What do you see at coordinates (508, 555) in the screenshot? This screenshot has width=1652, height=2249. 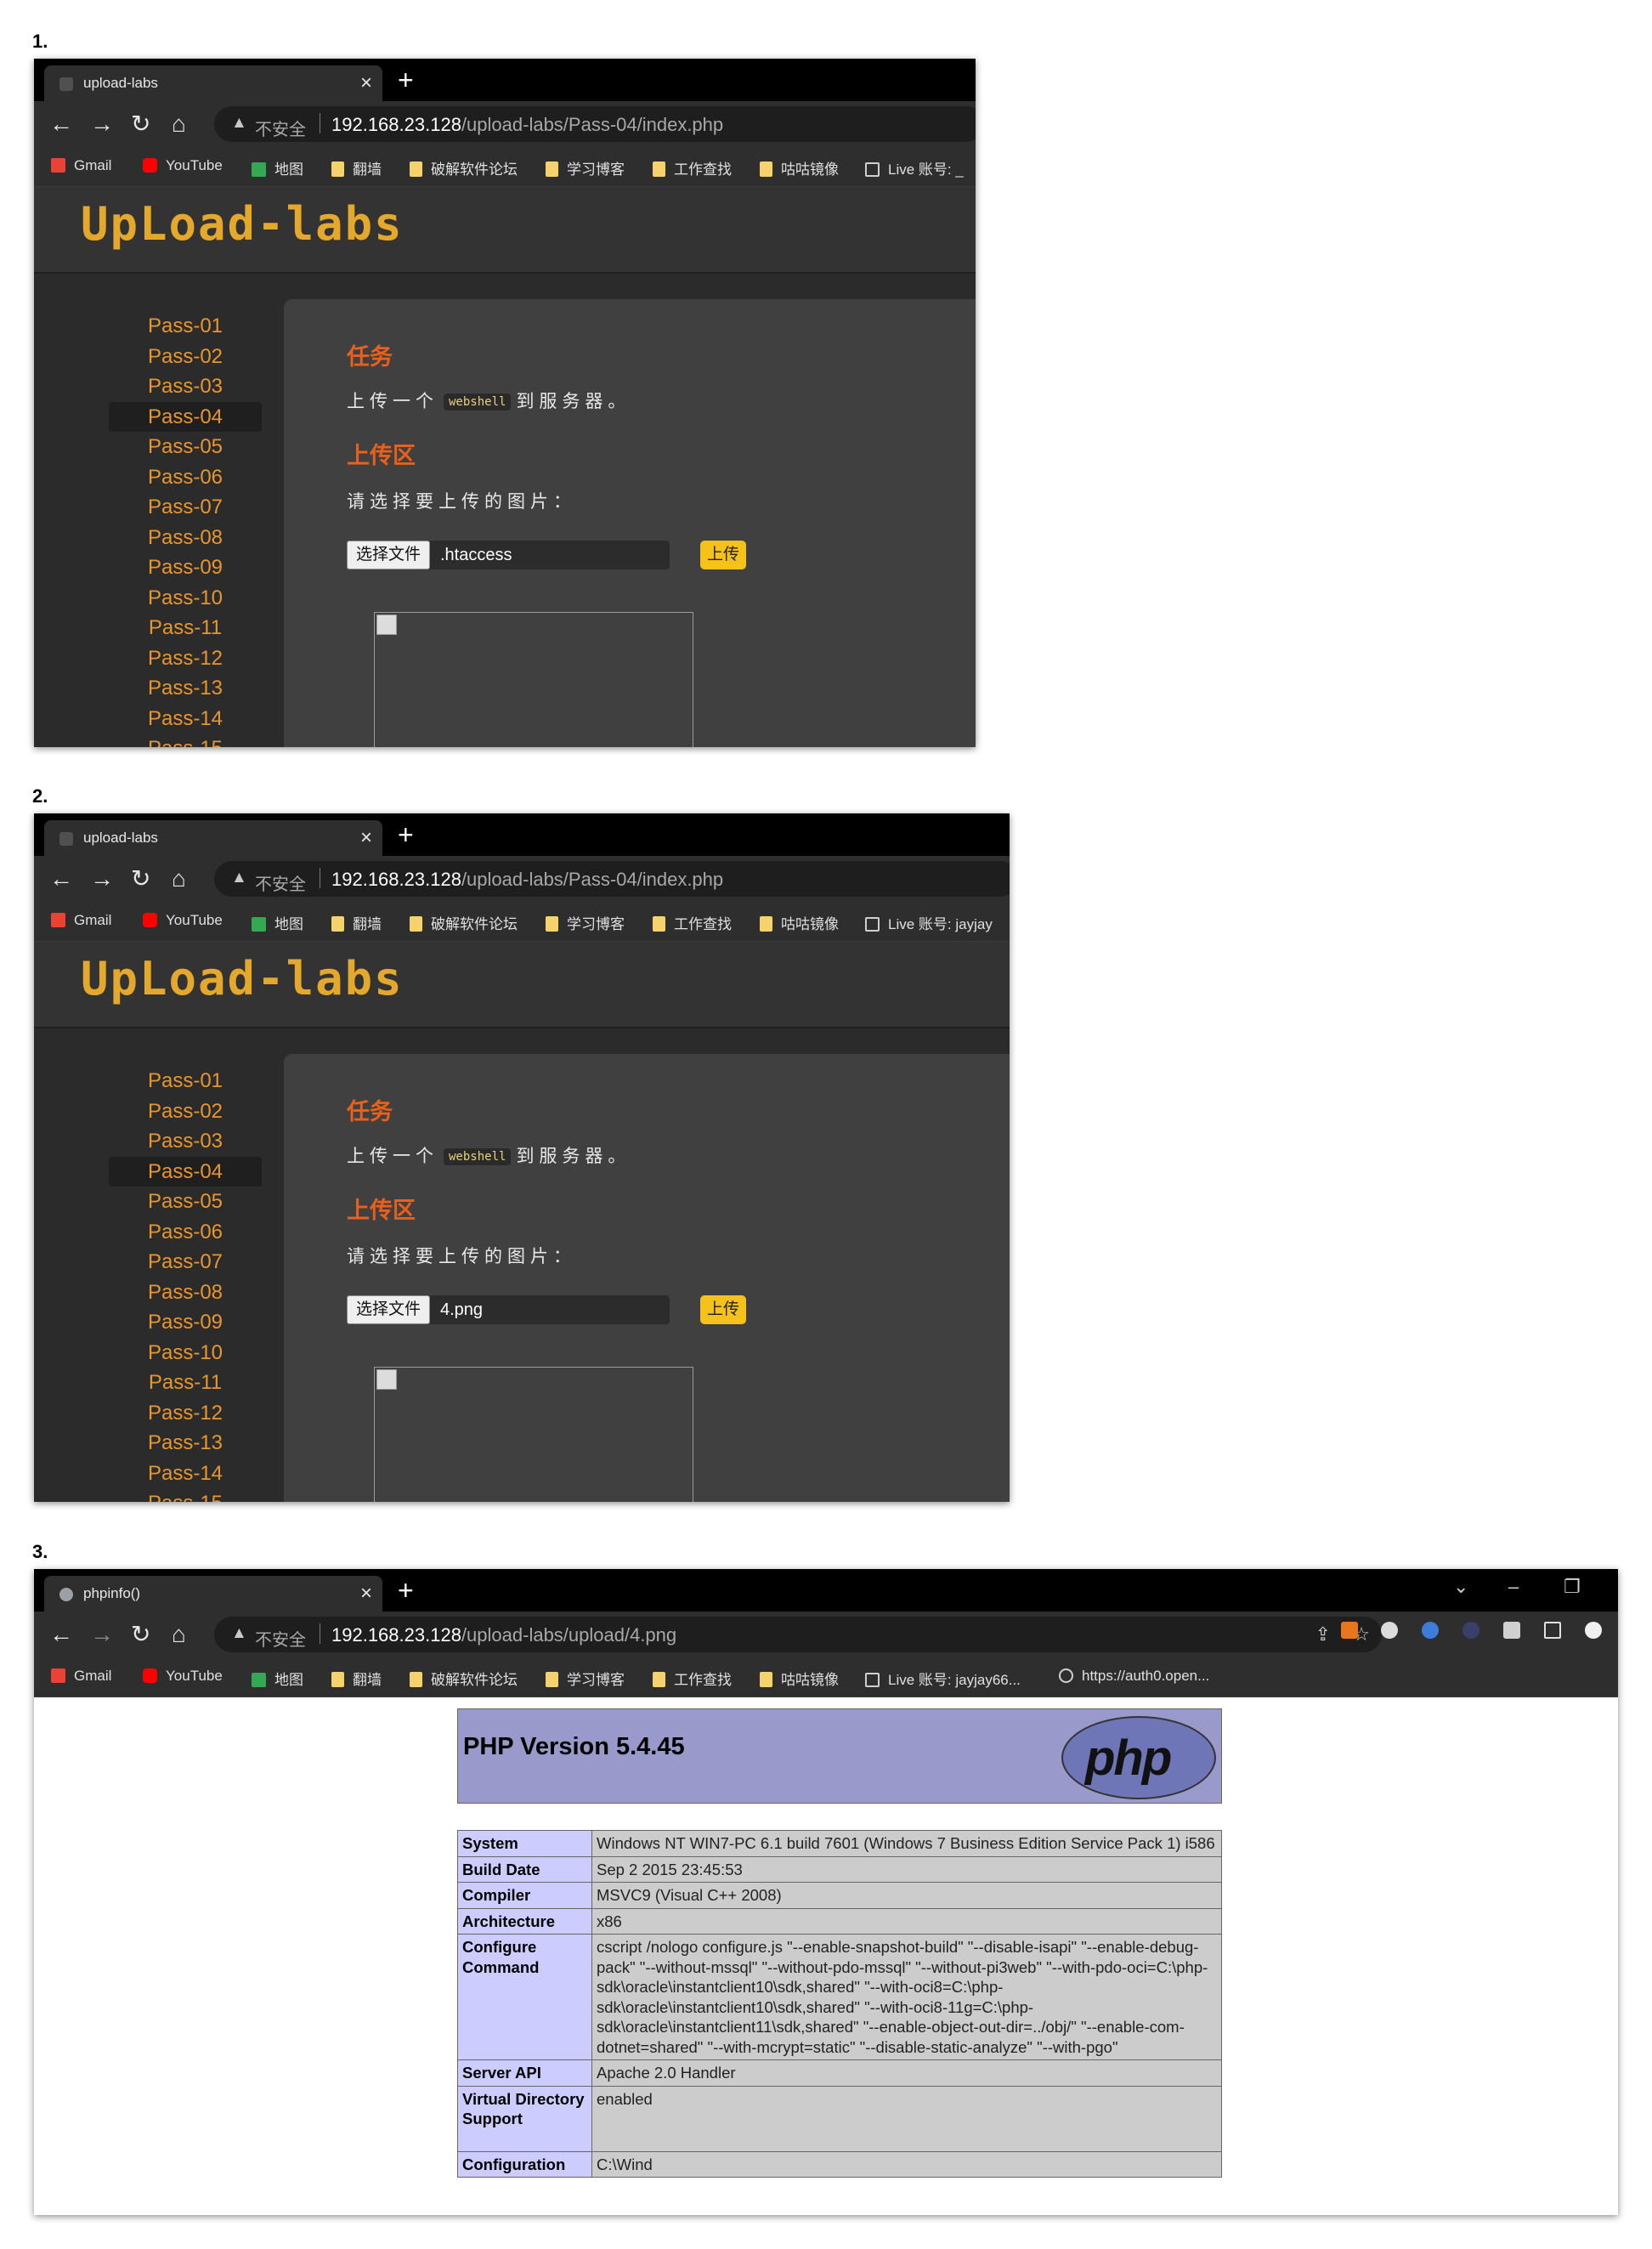 I see `file-input: 选择文件 .htaccess` at bounding box center [508, 555].